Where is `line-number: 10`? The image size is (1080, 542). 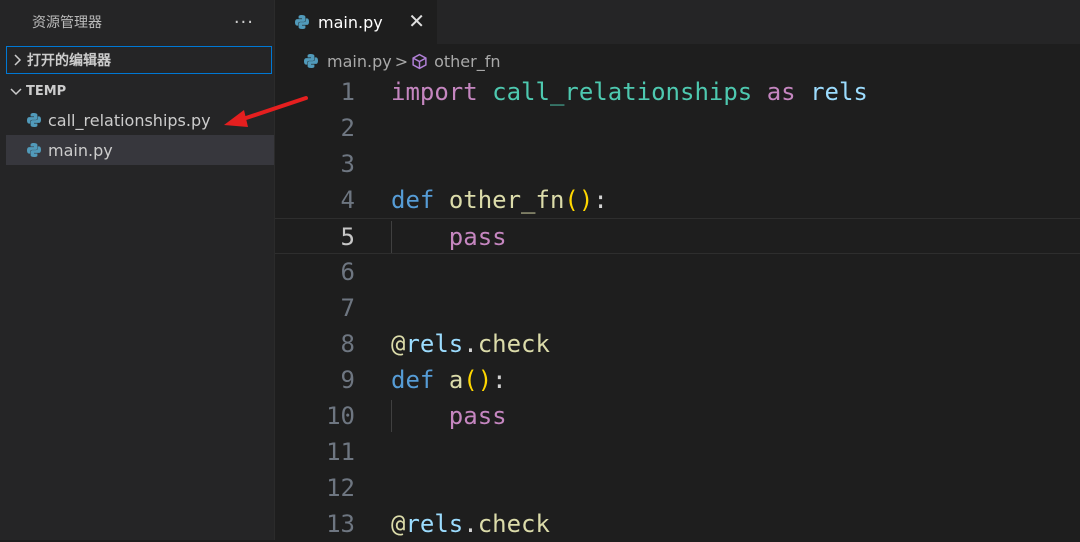
line-number: 10 is located at coordinates (340, 416).